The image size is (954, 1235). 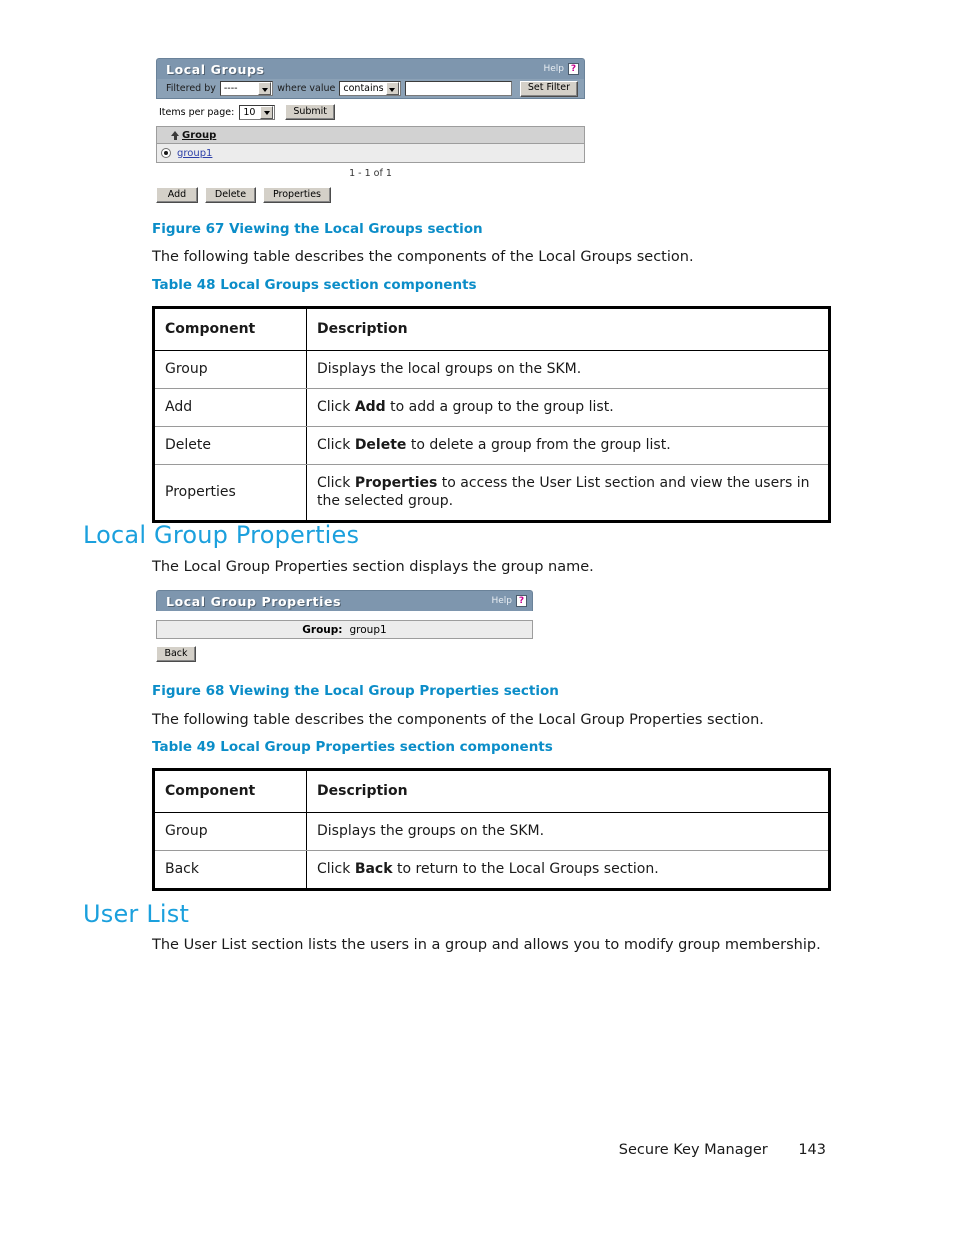 I want to click on filtered-by-select: ----, so click(x=246, y=88).